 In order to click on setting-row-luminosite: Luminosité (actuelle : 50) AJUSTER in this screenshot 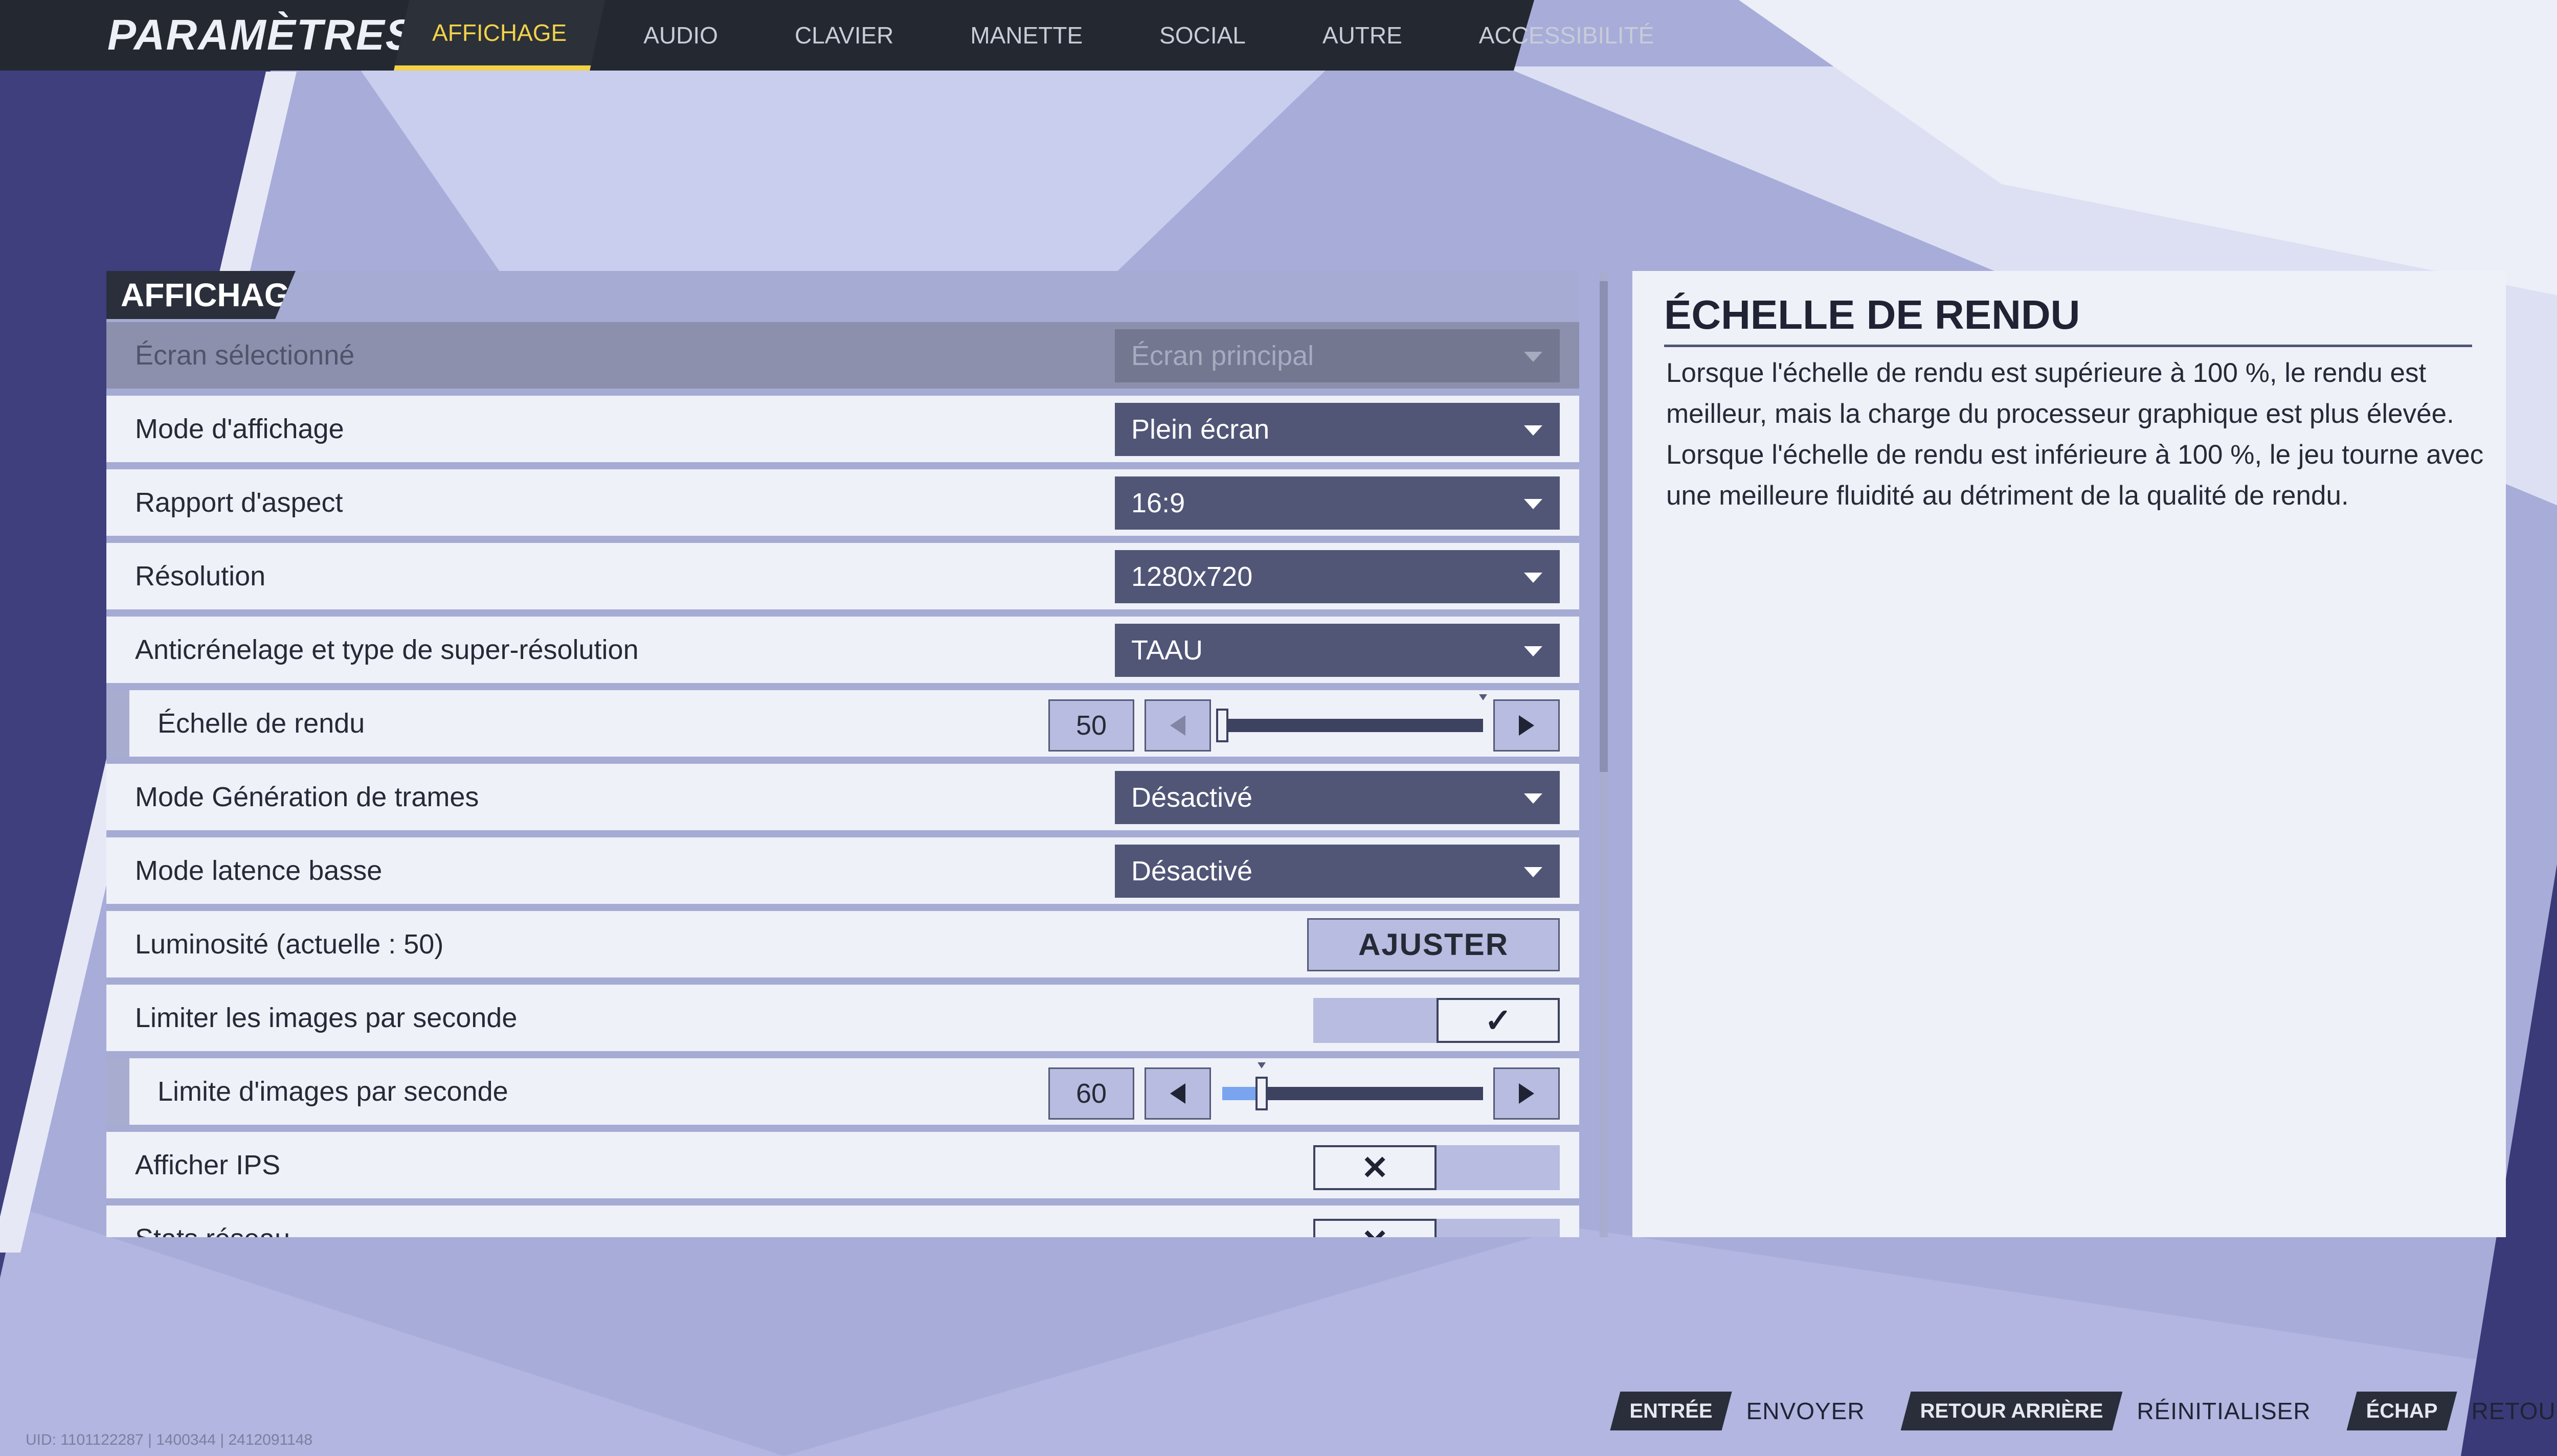, I will do `click(842, 944)`.